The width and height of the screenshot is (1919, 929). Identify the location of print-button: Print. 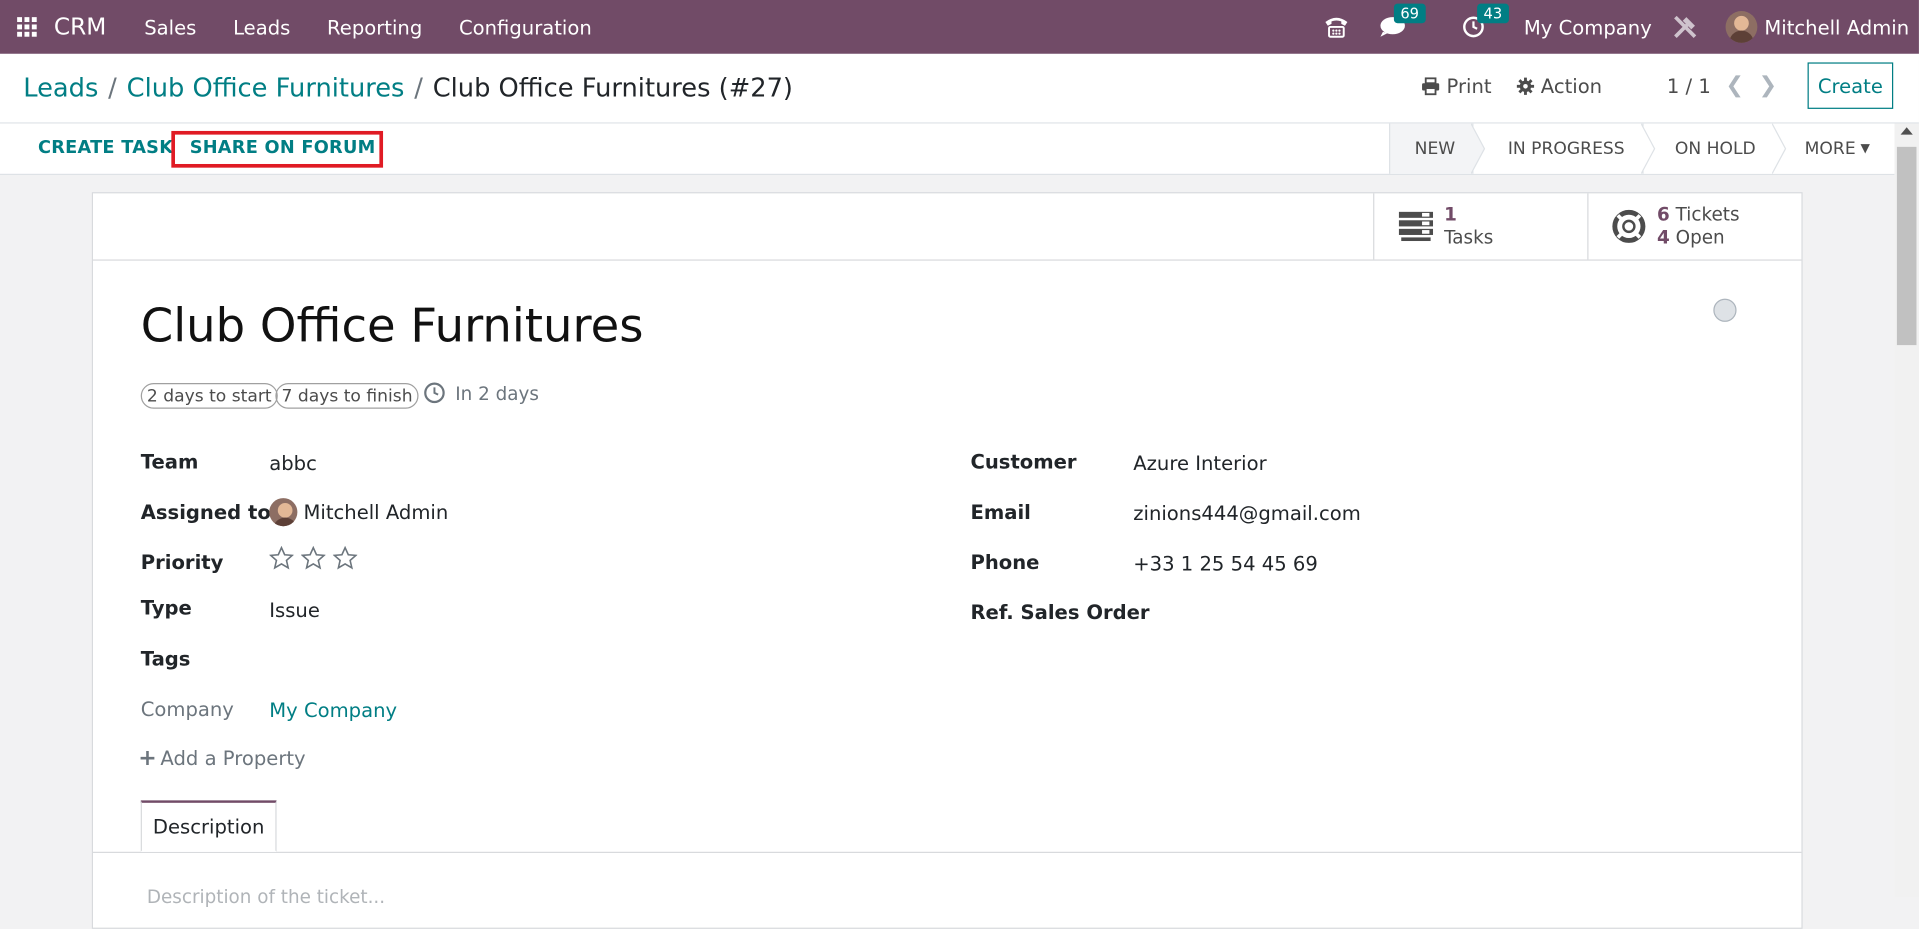
(1456, 86).